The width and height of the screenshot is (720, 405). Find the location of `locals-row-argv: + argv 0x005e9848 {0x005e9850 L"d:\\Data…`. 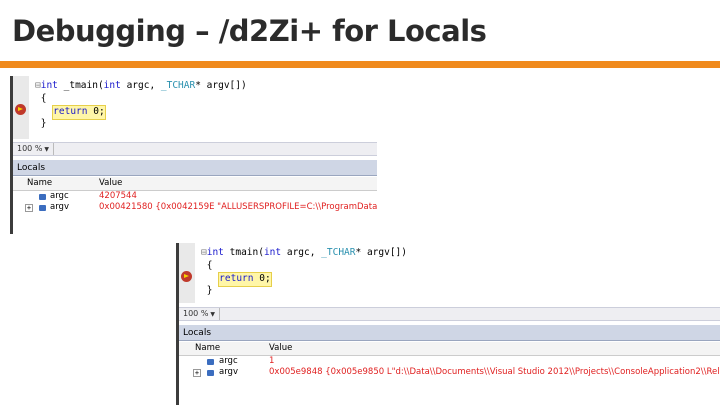

locals-row-argv: + argv 0x005e9848 {0x005e9850 L"d:\\Data… is located at coordinates (449, 372).